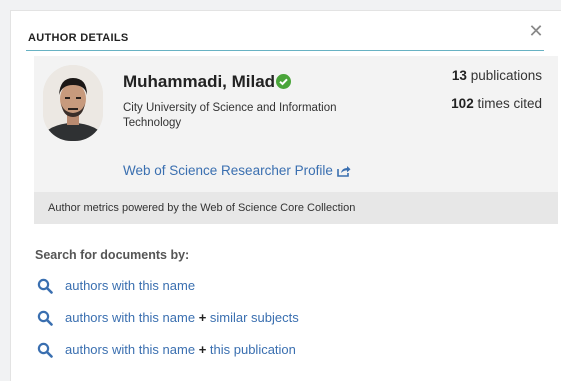 This screenshot has height=381, width=561. I want to click on times-cited-count: 102, so click(462, 103).